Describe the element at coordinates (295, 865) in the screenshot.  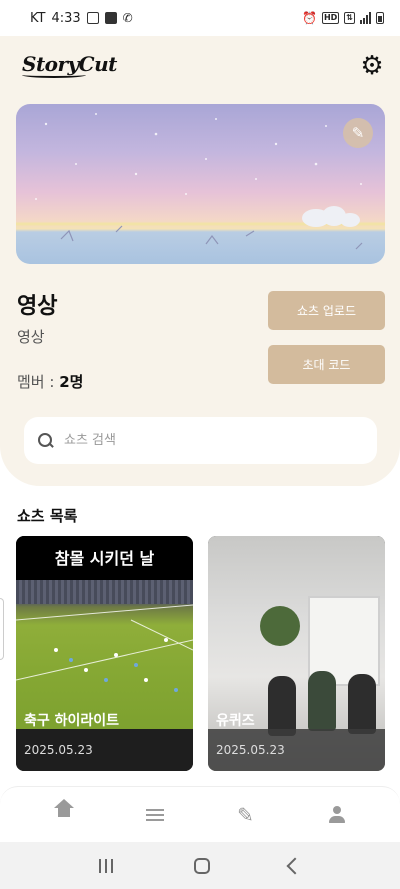
I see `back-icon` at that location.